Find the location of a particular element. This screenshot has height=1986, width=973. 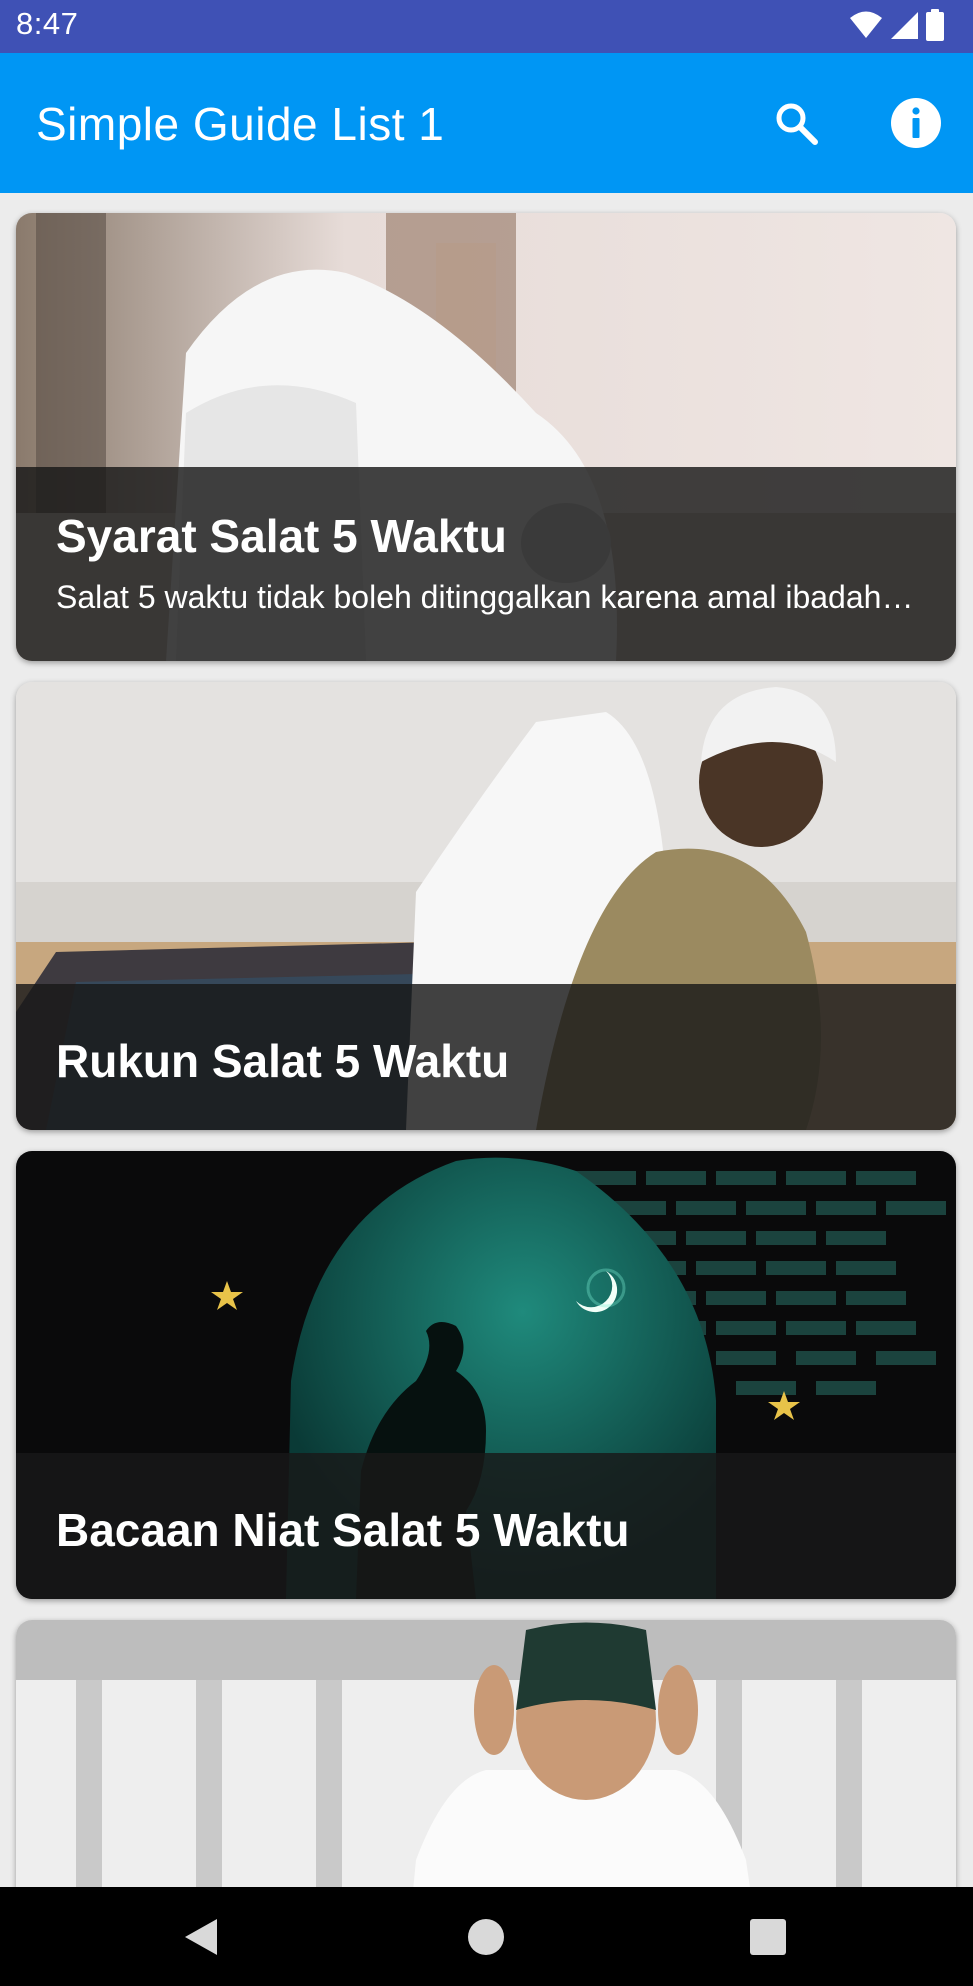

status-icons is located at coordinates (897, 25).